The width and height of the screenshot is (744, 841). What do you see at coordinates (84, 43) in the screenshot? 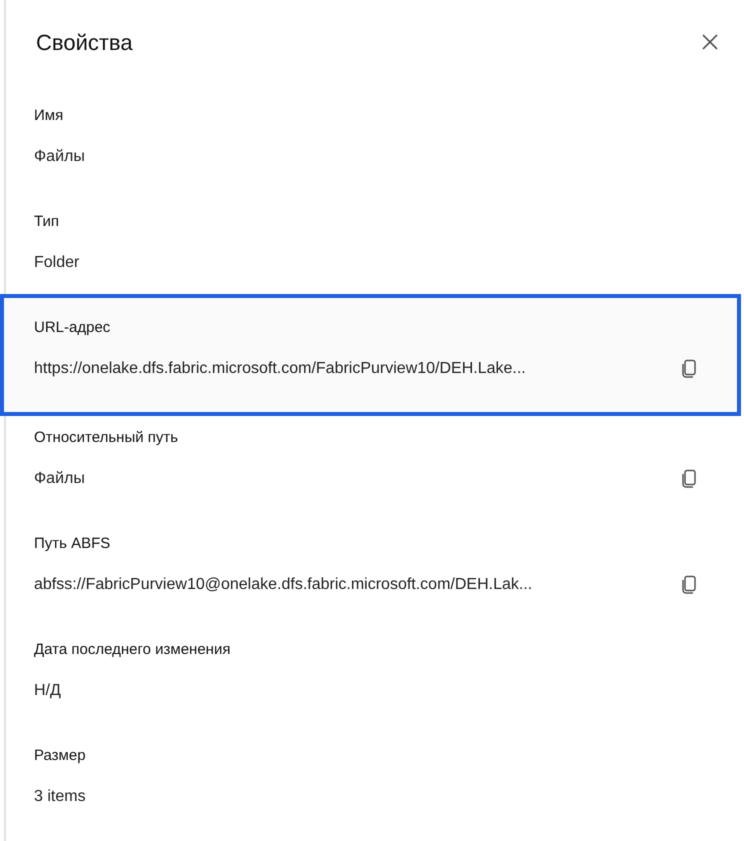
I see `panel-title: Свойства` at bounding box center [84, 43].